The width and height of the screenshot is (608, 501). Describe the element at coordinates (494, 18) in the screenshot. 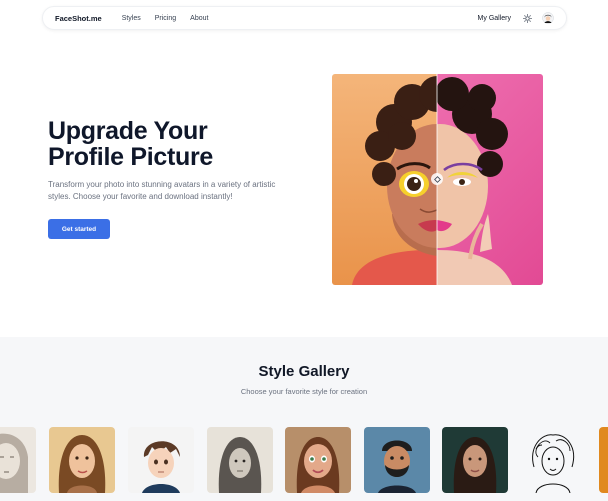

I see `my-gallery-link: My Gallery` at that location.